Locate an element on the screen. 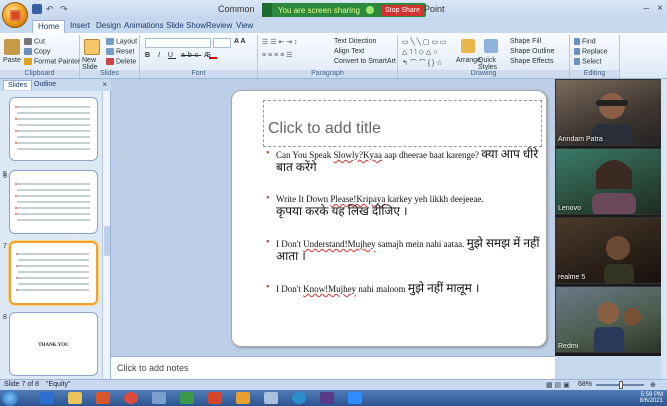 This screenshot has height=406, width=667. shape-fill-button: Shape Fill is located at coordinates (525, 41).